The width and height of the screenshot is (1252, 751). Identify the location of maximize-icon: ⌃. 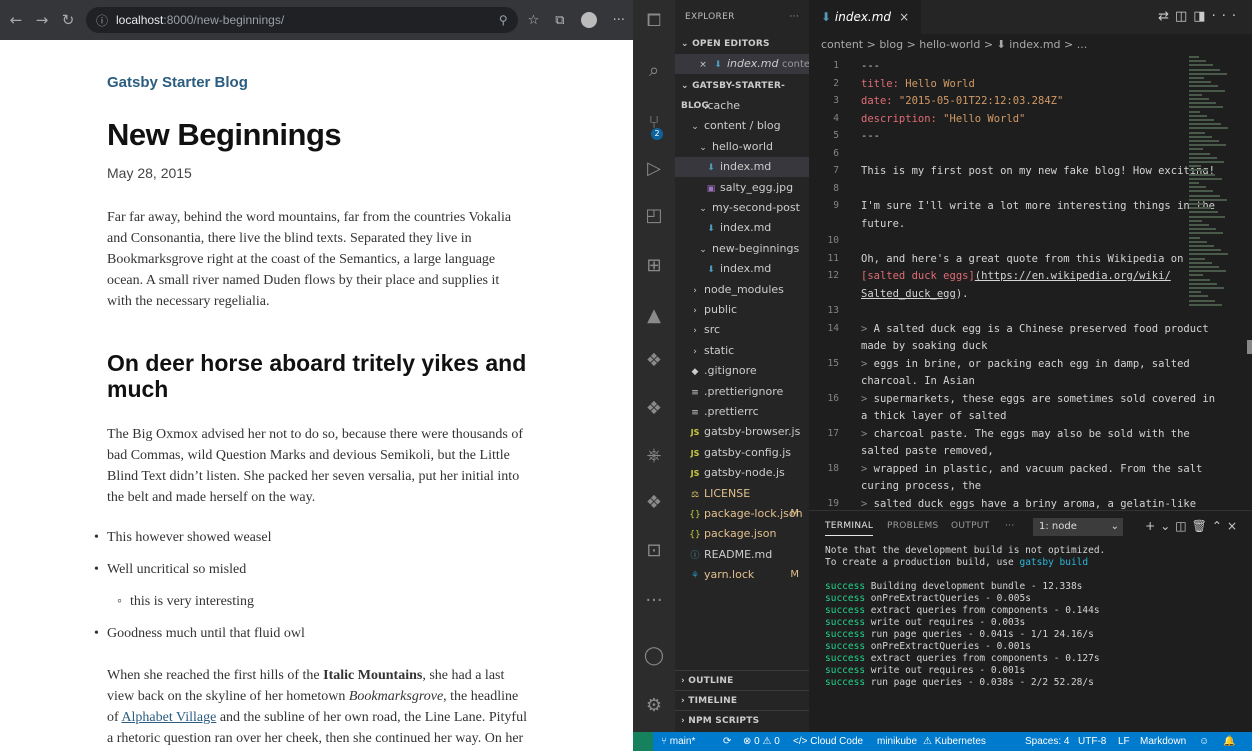
(1219, 526).